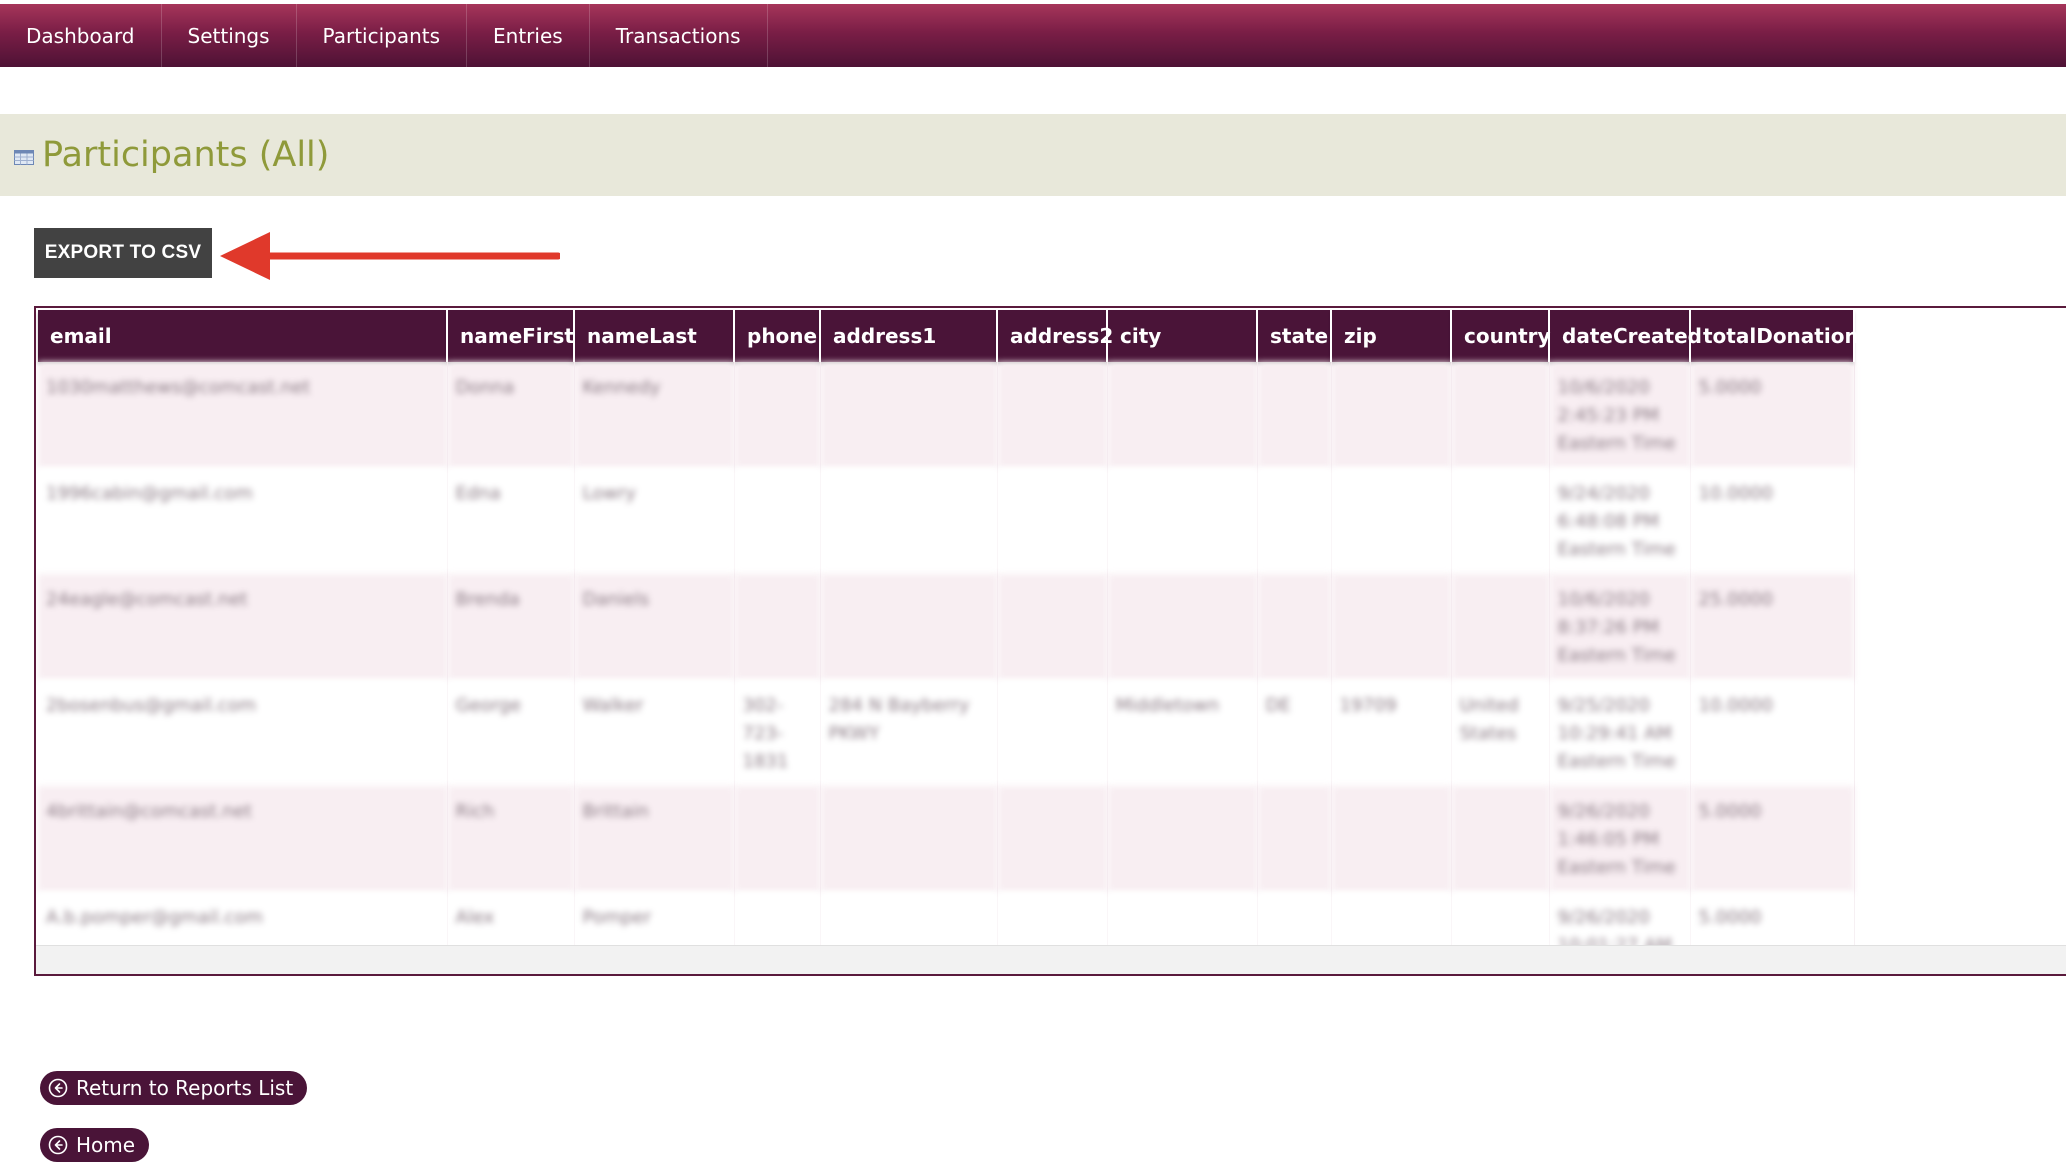 Image resolution: width=2066 pixels, height=1176 pixels. What do you see at coordinates (777, 733) in the screenshot?
I see `cell-phone: 302-723-1831` at bounding box center [777, 733].